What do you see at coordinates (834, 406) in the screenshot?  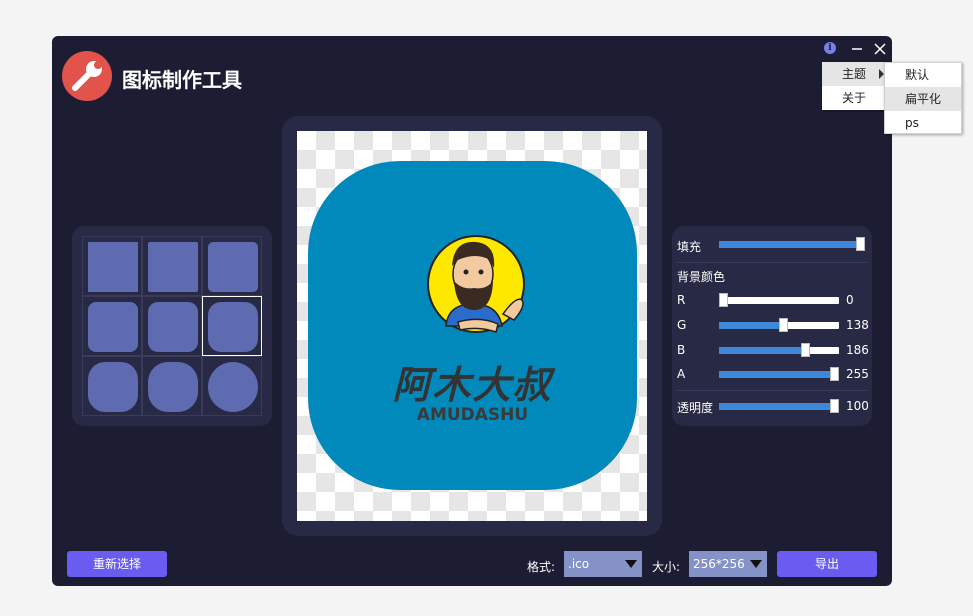 I see `opacity-slider-thumb` at bounding box center [834, 406].